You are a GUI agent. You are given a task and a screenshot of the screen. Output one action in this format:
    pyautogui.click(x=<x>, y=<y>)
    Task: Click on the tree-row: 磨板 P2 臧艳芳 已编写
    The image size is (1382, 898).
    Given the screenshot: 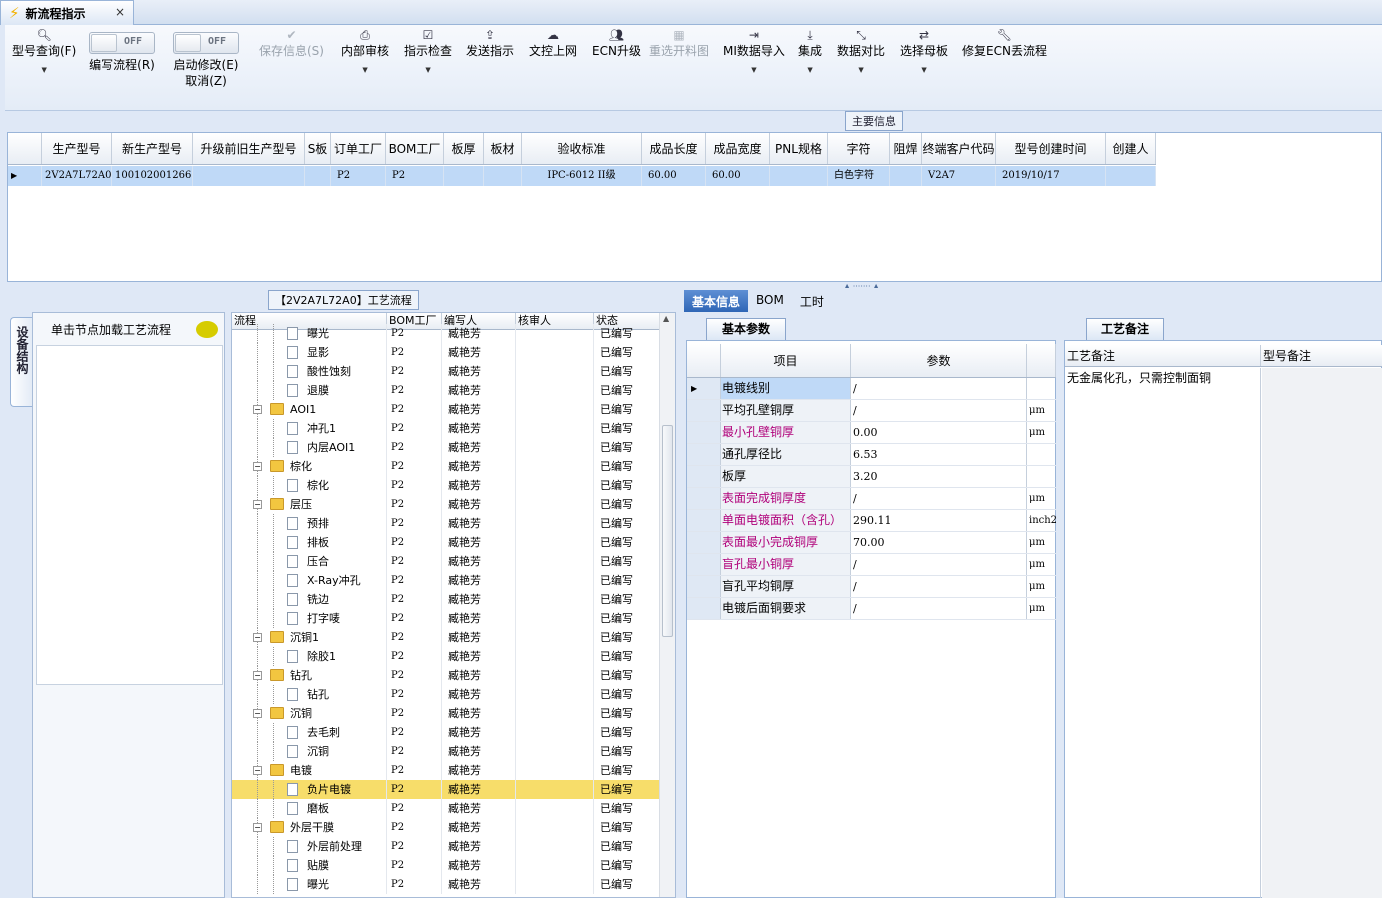 What is the action you would take?
    pyautogui.click(x=446, y=808)
    